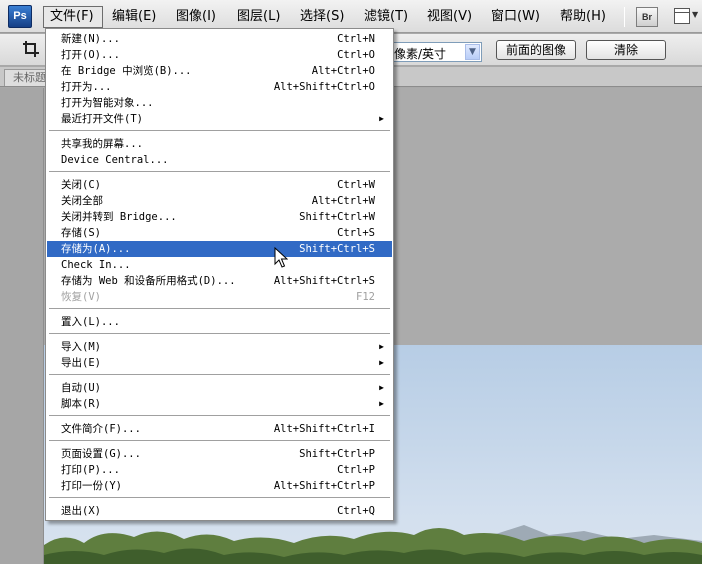 The image size is (702, 564). What do you see at coordinates (31, 51) in the screenshot?
I see `crop-tool-icon` at bounding box center [31, 51].